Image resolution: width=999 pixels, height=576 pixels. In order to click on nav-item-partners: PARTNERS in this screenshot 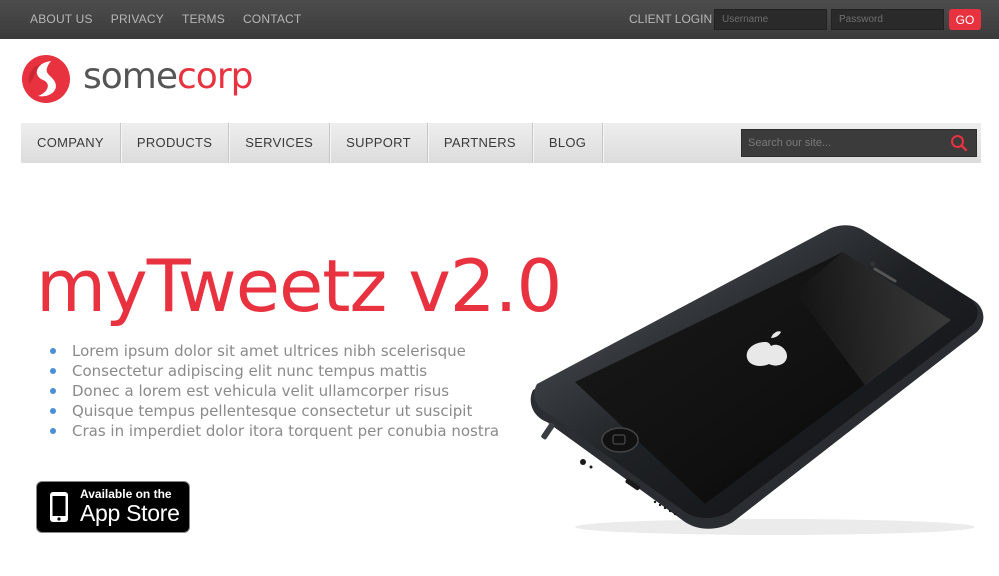, I will do `click(480, 143)`.